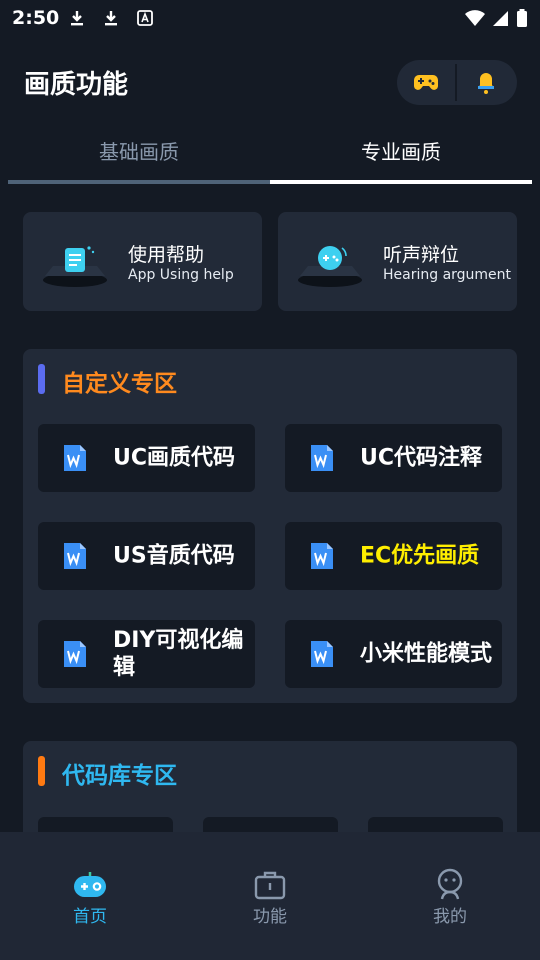 The height and width of the screenshot is (960, 540). Describe the element at coordinates (475, 18) in the screenshot. I see `wifi-icon` at that location.